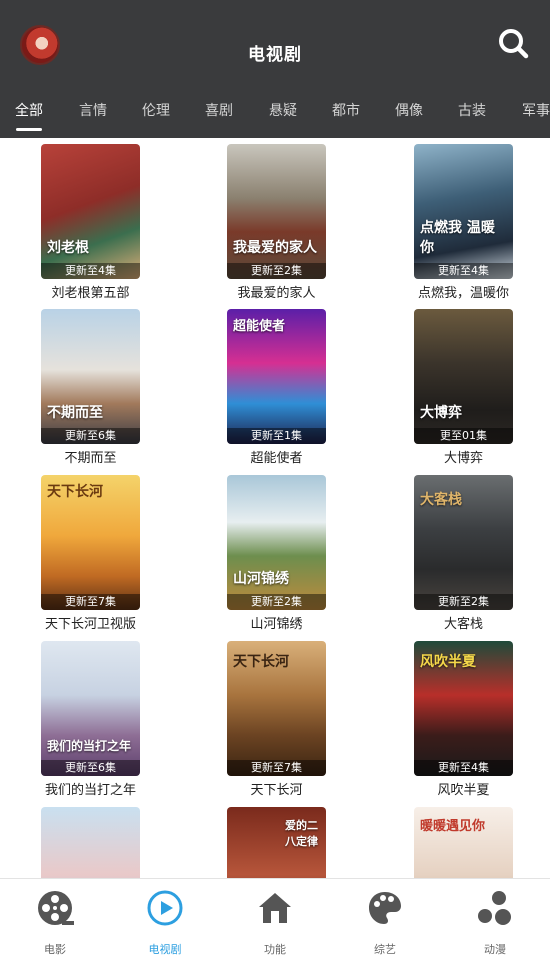  I want to click on tab-all: 全部, so click(29, 110).